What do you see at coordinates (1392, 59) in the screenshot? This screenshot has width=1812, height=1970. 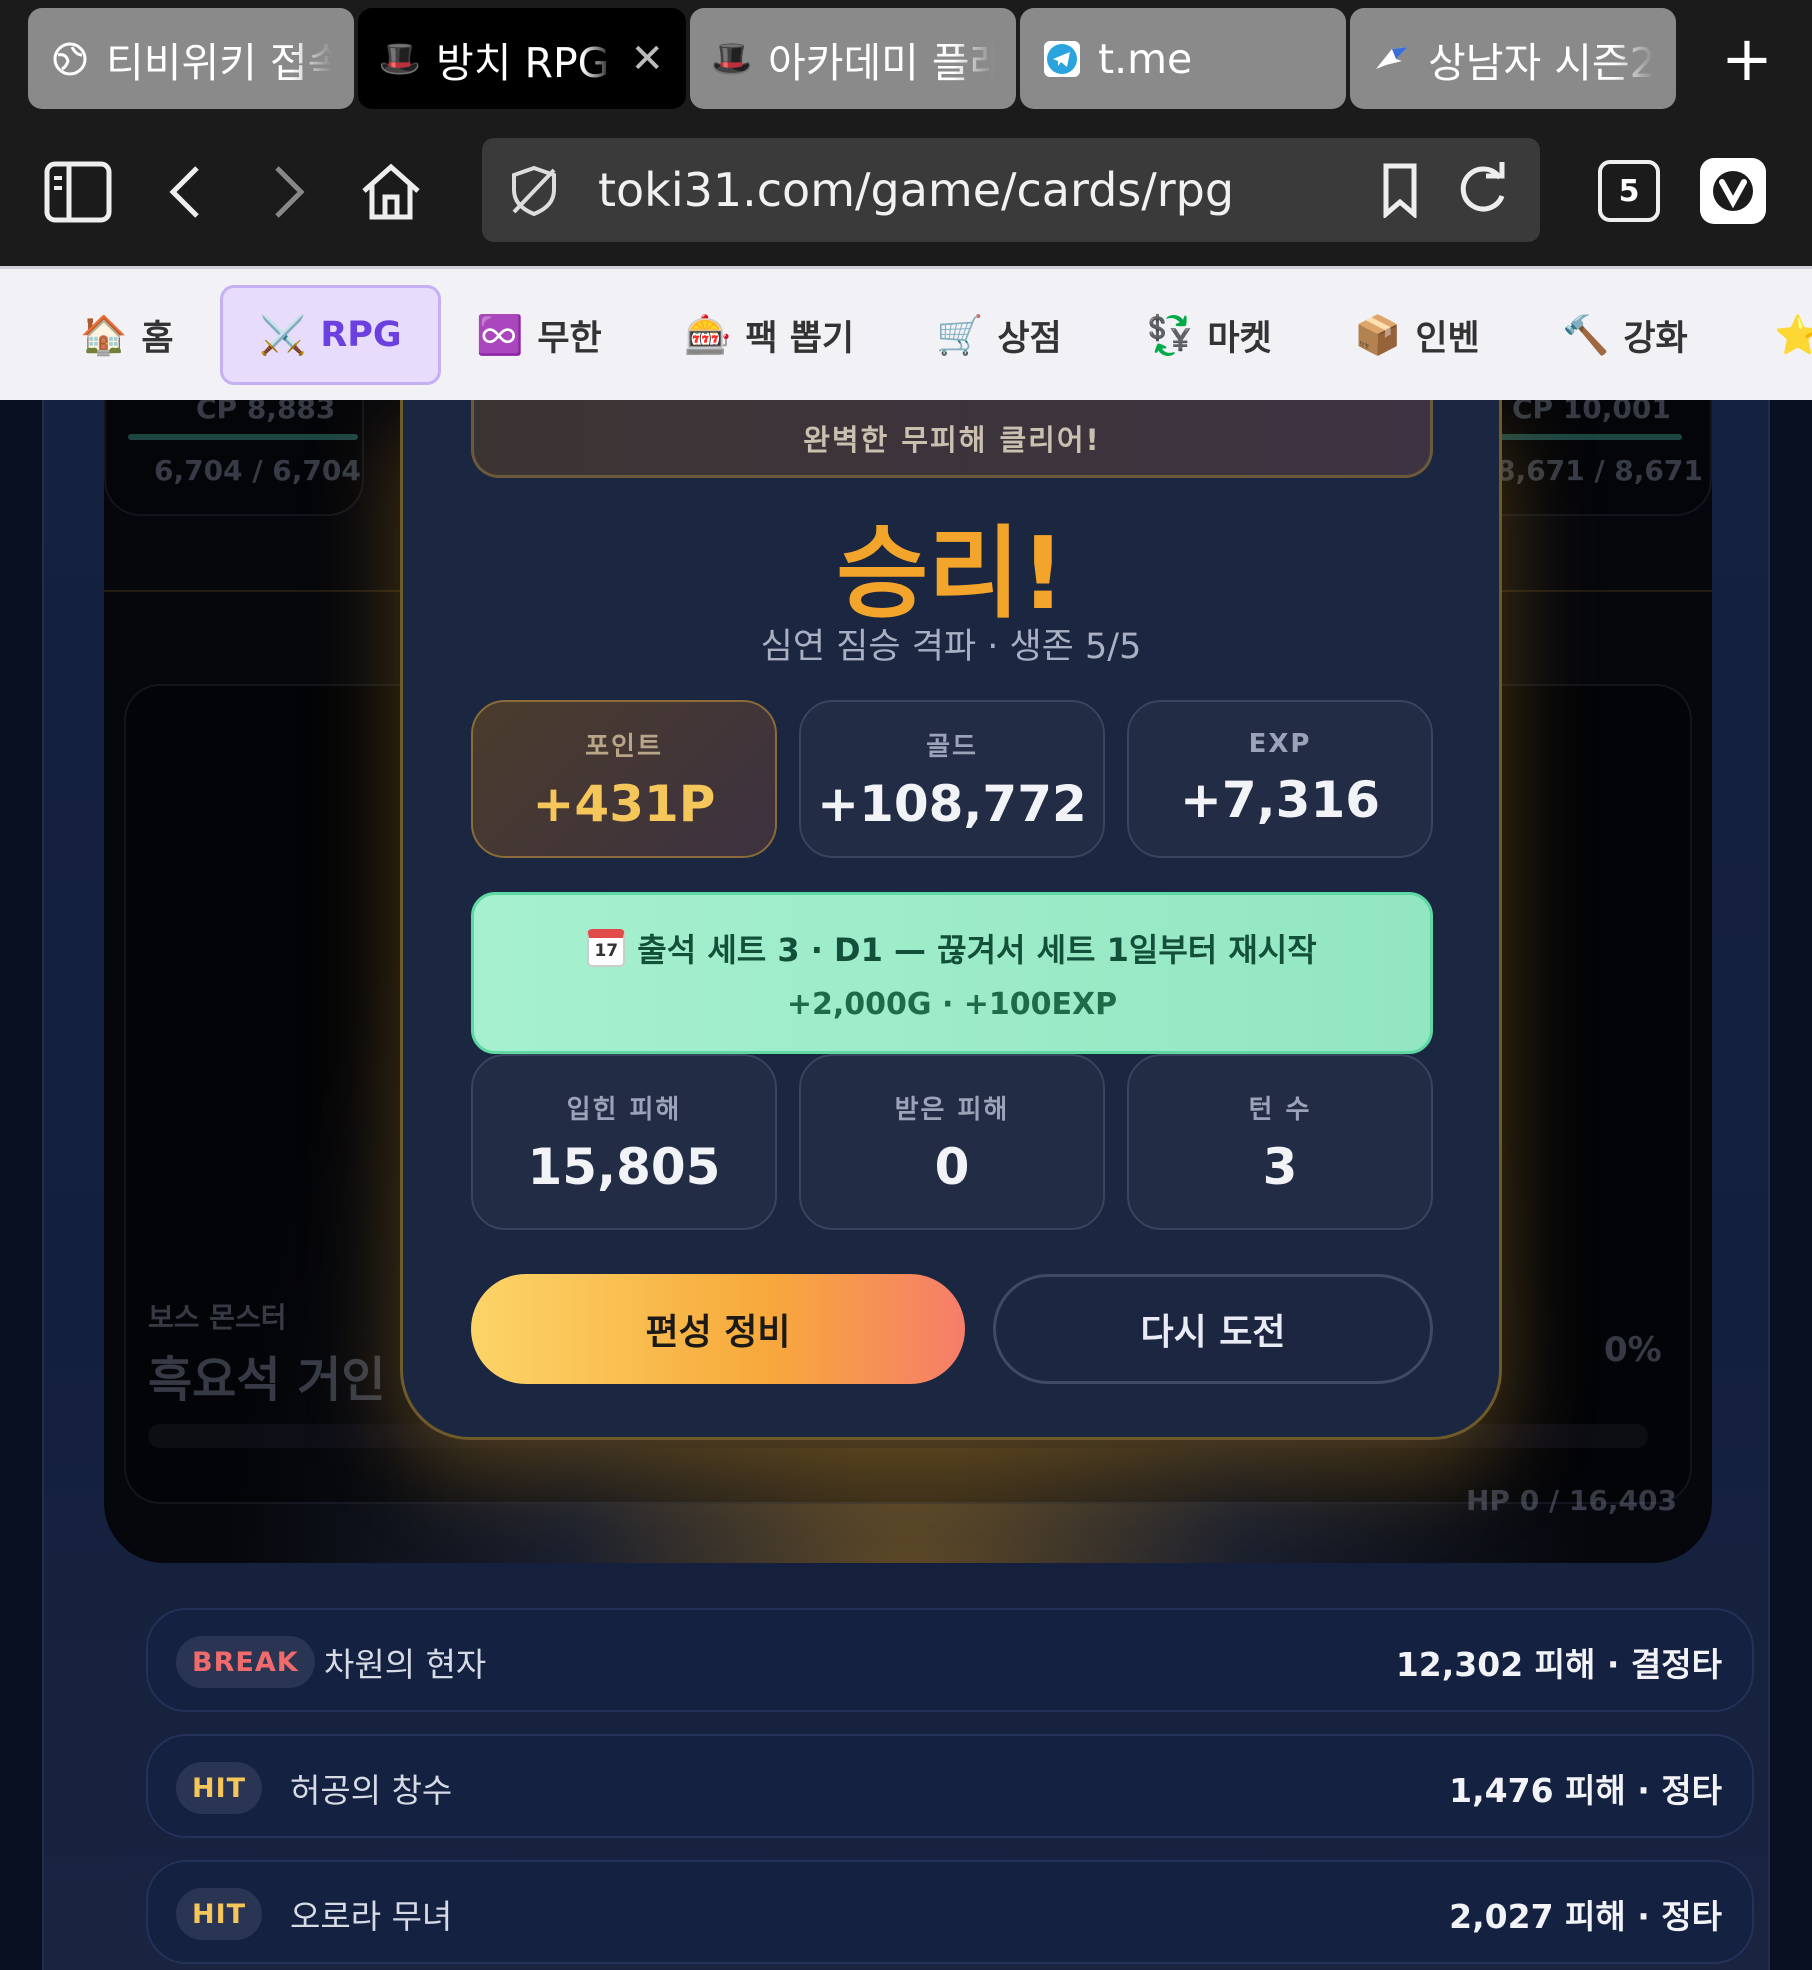 I see `bird-icon` at bounding box center [1392, 59].